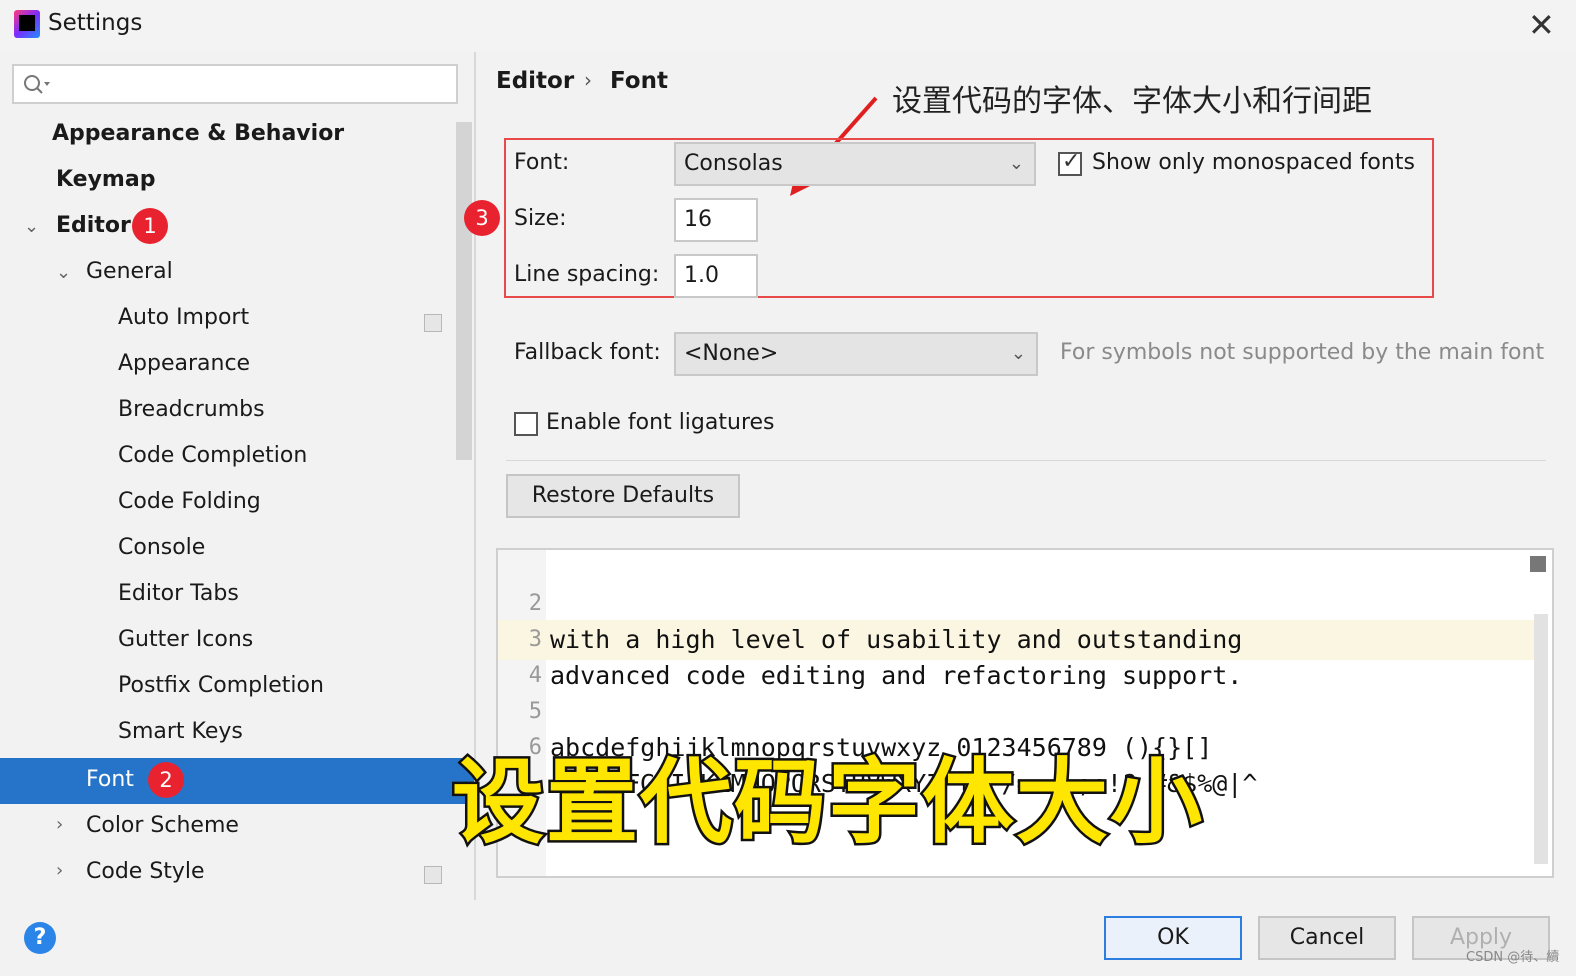 The height and width of the screenshot is (976, 1576). I want to click on help-icon: ?, so click(40, 938).